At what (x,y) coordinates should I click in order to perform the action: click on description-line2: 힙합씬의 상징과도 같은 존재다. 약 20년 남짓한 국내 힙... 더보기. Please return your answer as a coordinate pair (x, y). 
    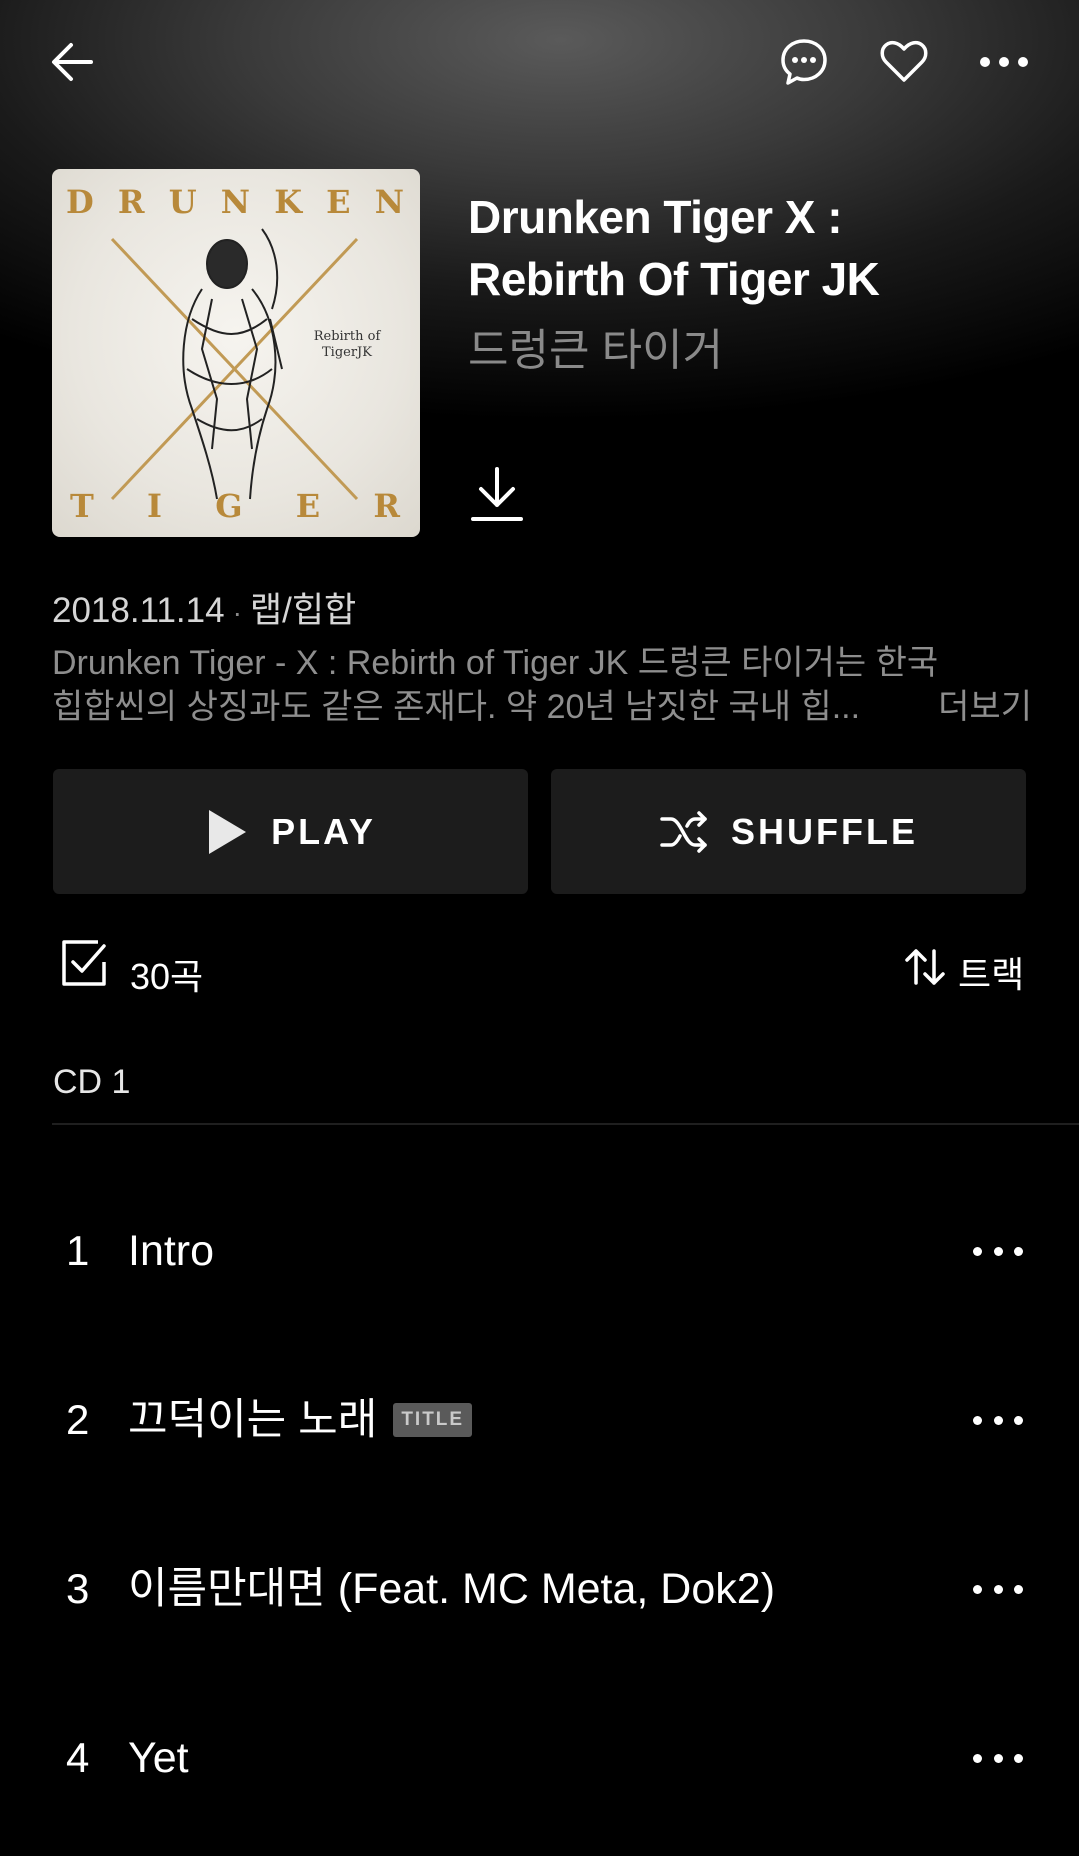
    Looking at the image, I should click on (542, 707).